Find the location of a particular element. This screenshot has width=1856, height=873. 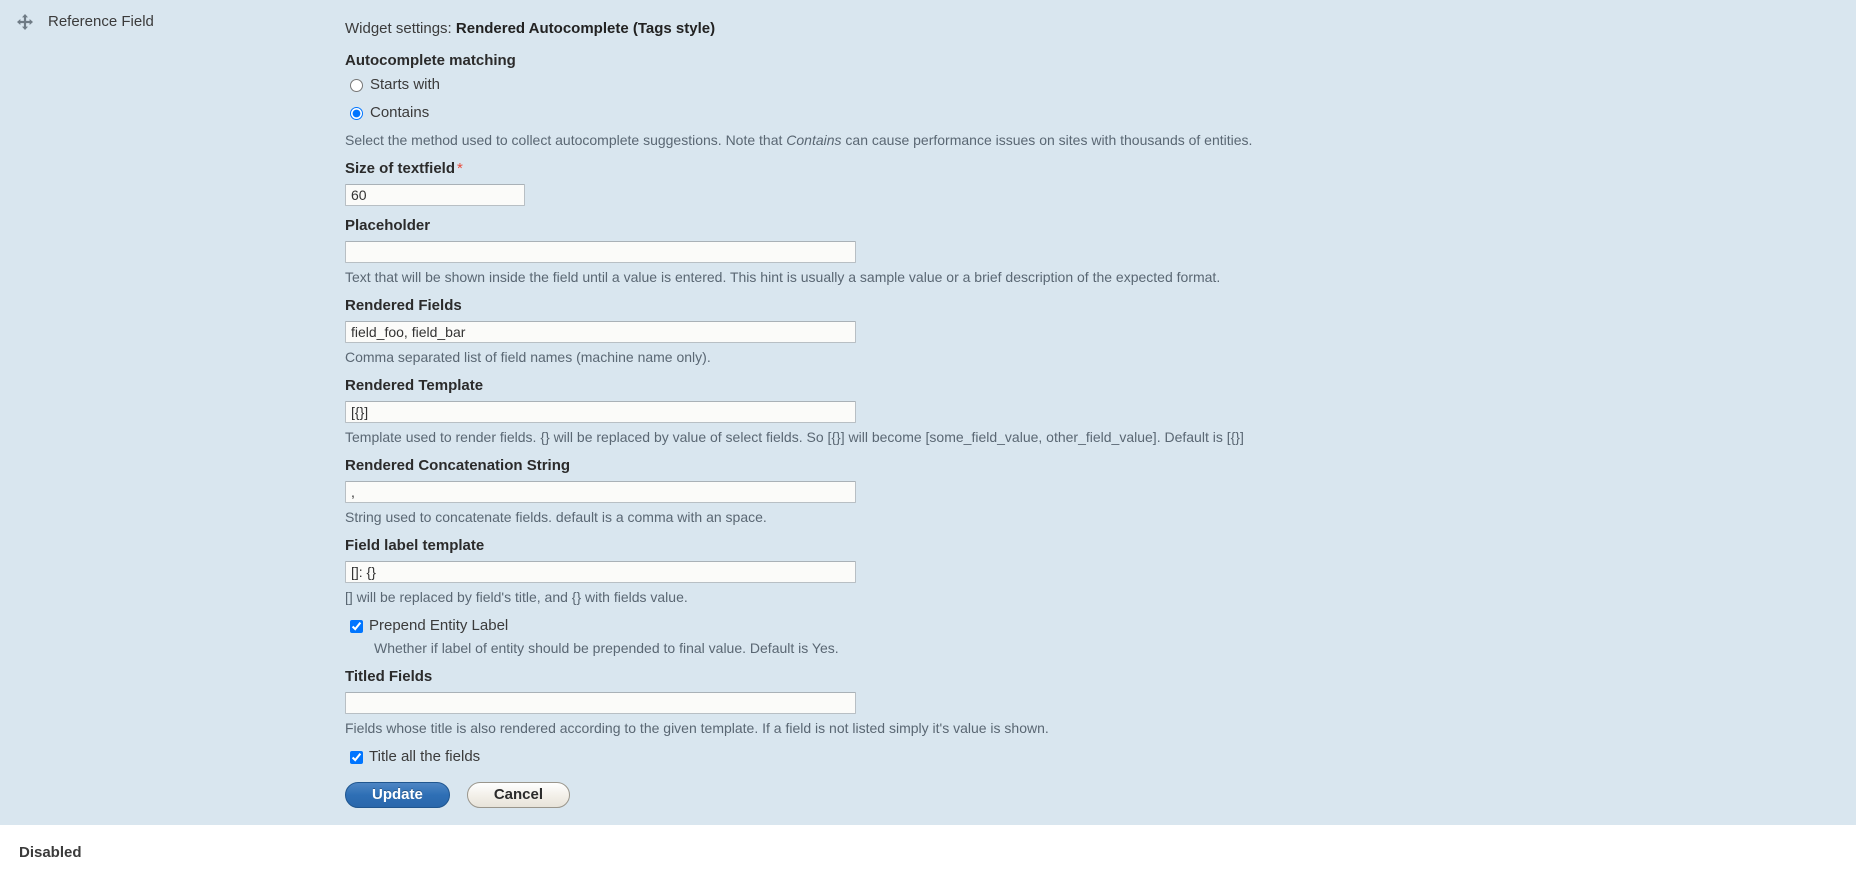

widget-name: Rendered Autocomplete (Tags style) is located at coordinates (585, 28).